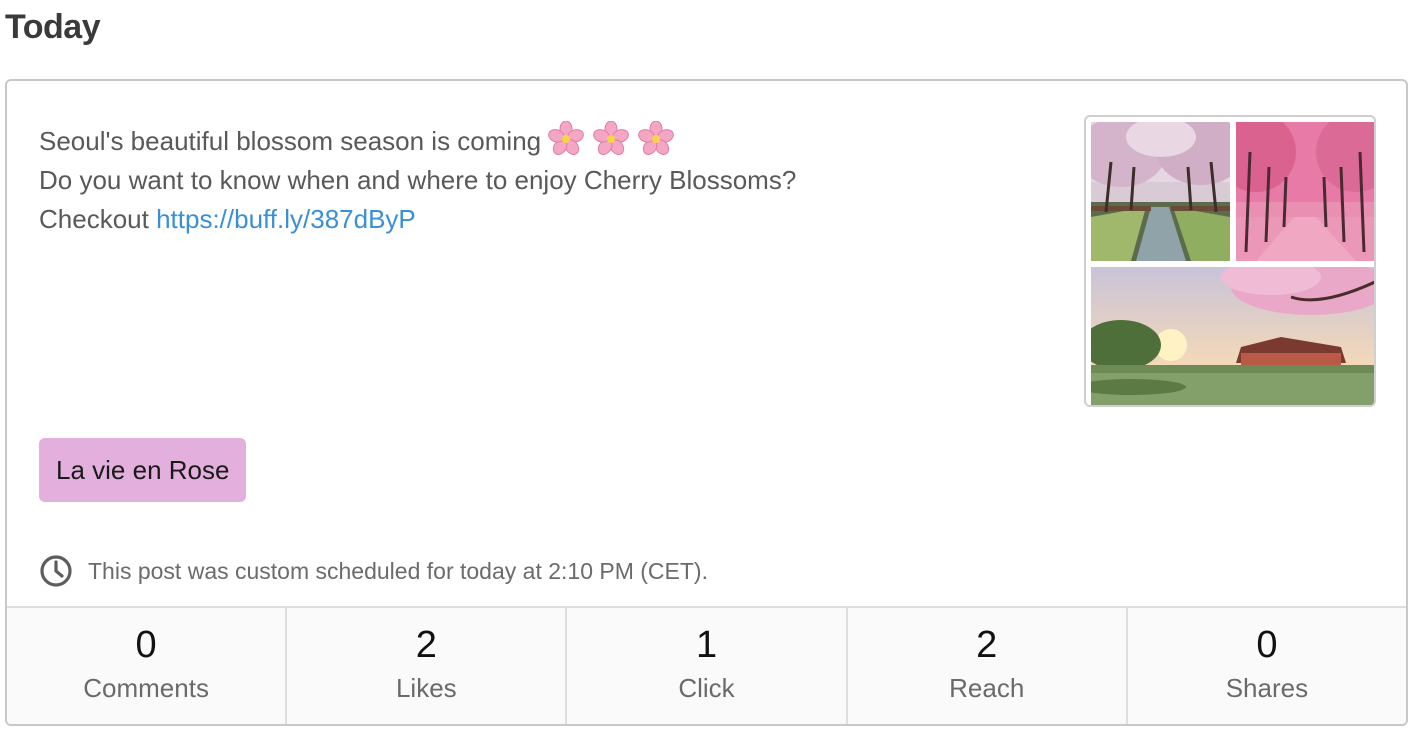 The image size is (1420, 740). I want to click on stat-value: 1, so click(706, 645).